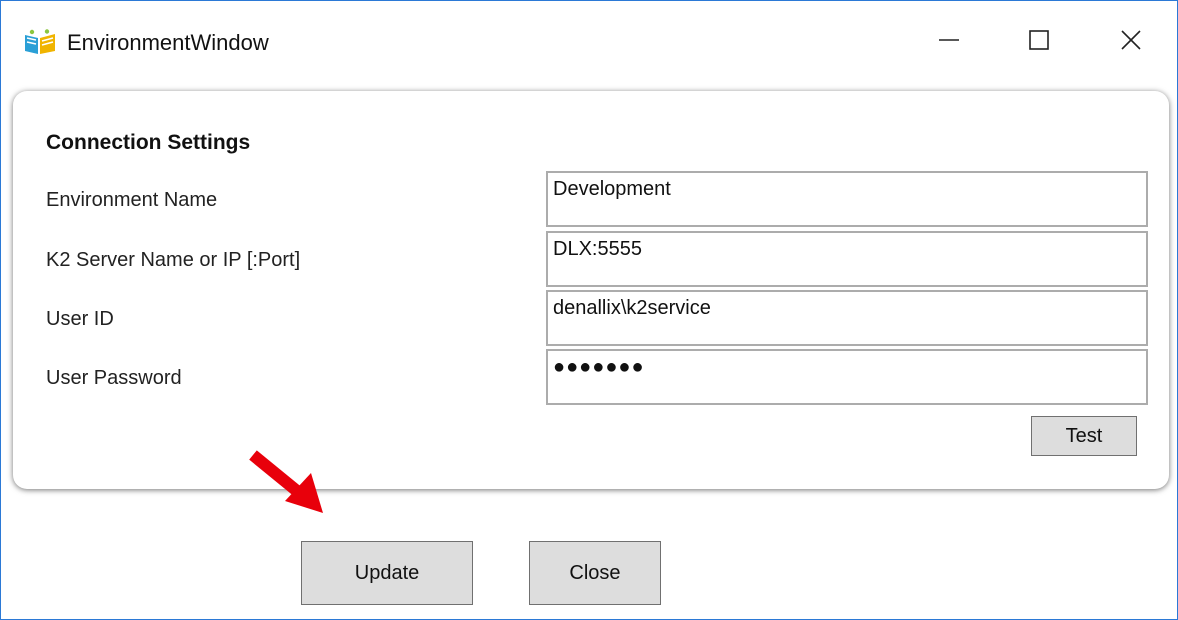 This screenshot has height=620, width=1178. What do you see at coordinates (40, 41) in the screenshot?
I see `book-icon` at bounding box center [40, 41].